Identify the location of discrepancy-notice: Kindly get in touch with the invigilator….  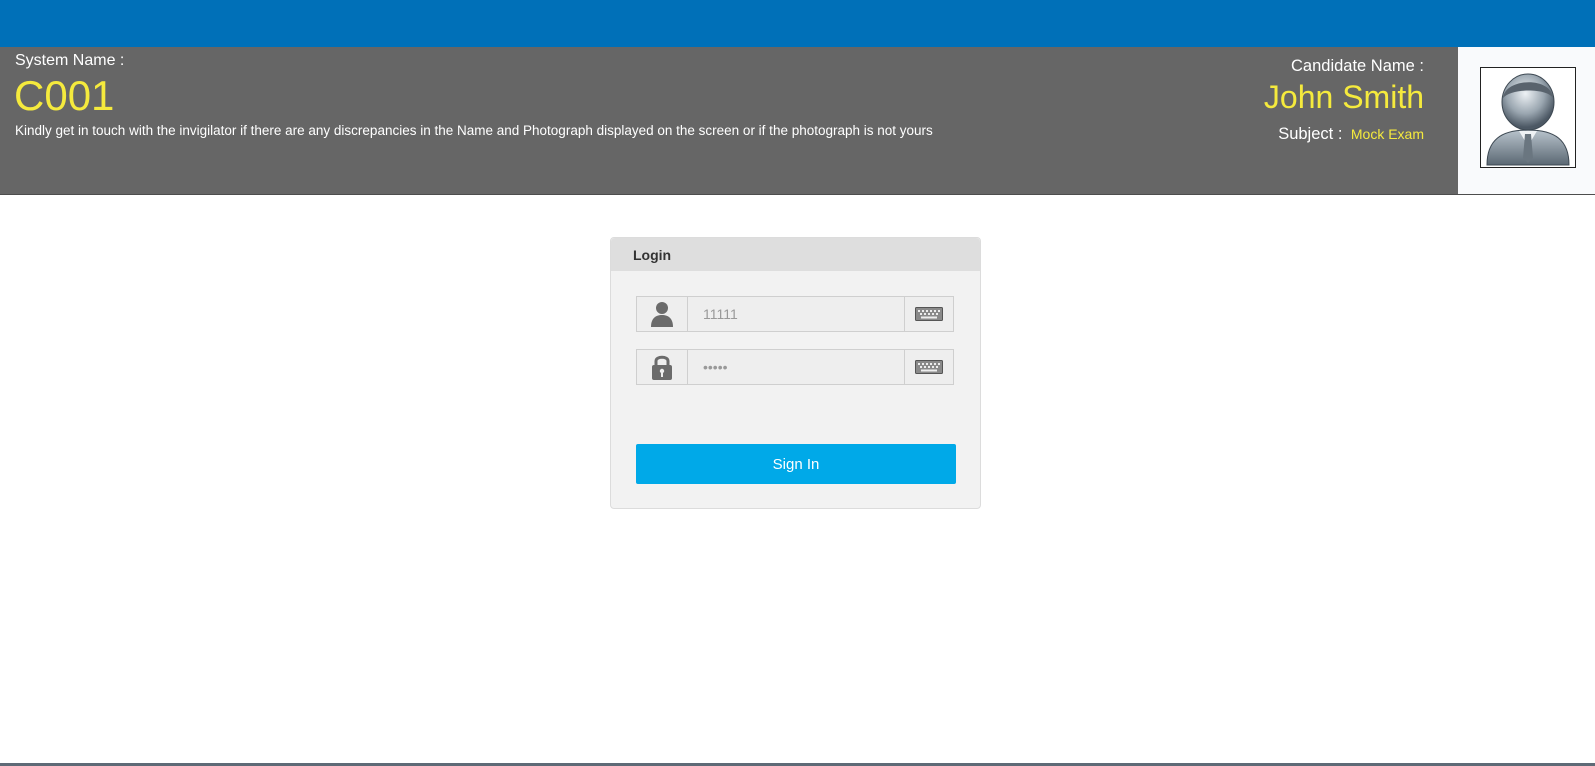
(474, 130).